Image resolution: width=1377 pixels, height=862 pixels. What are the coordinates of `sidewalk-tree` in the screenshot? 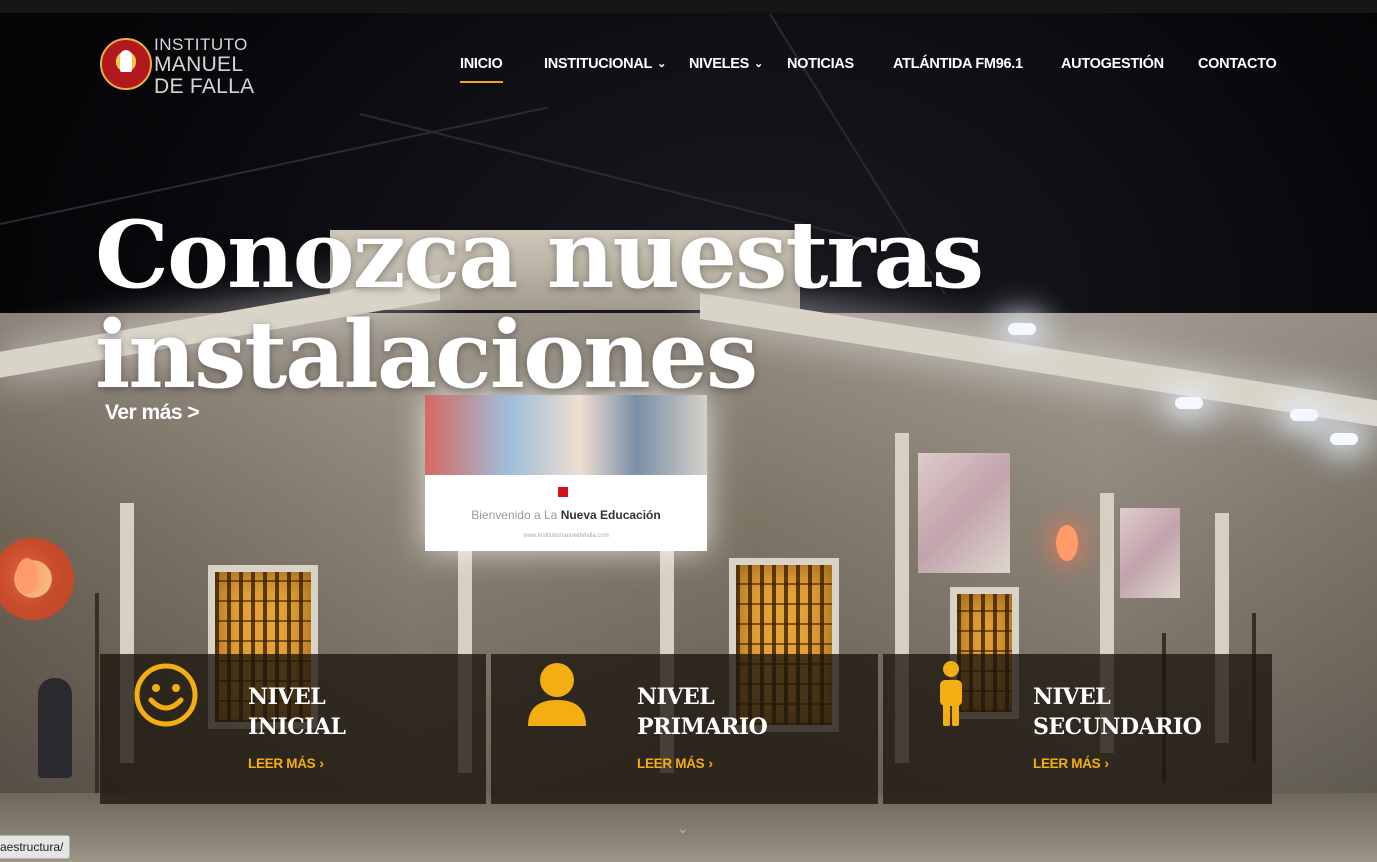 It's located at (97, 708).